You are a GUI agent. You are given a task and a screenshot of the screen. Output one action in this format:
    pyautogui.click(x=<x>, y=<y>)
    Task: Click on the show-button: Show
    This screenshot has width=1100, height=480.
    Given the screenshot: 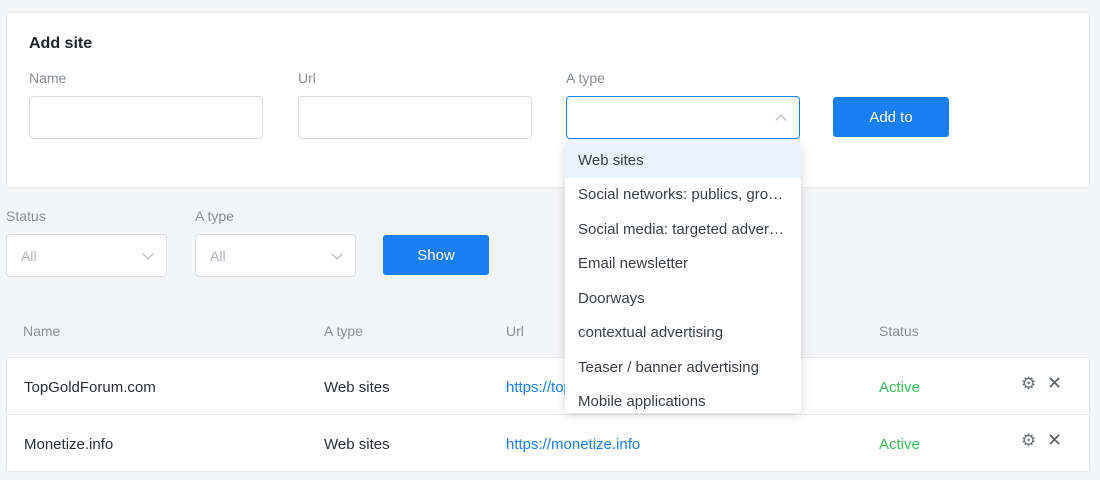 What is the action you would take?
    pyautogui.click(x=436, y=255)
    